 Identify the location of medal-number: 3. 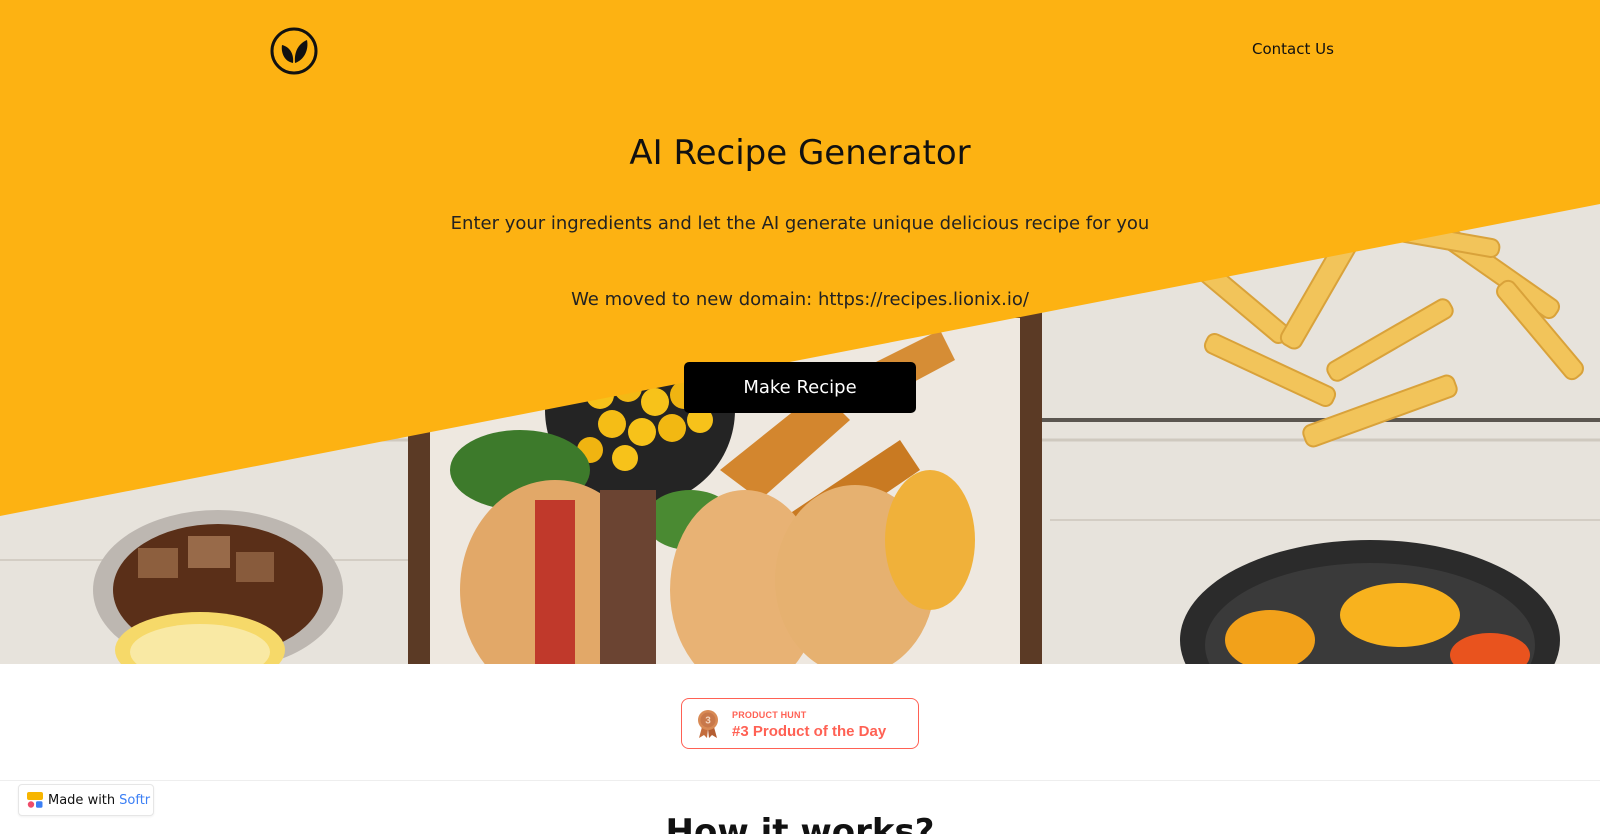
(708, 721).